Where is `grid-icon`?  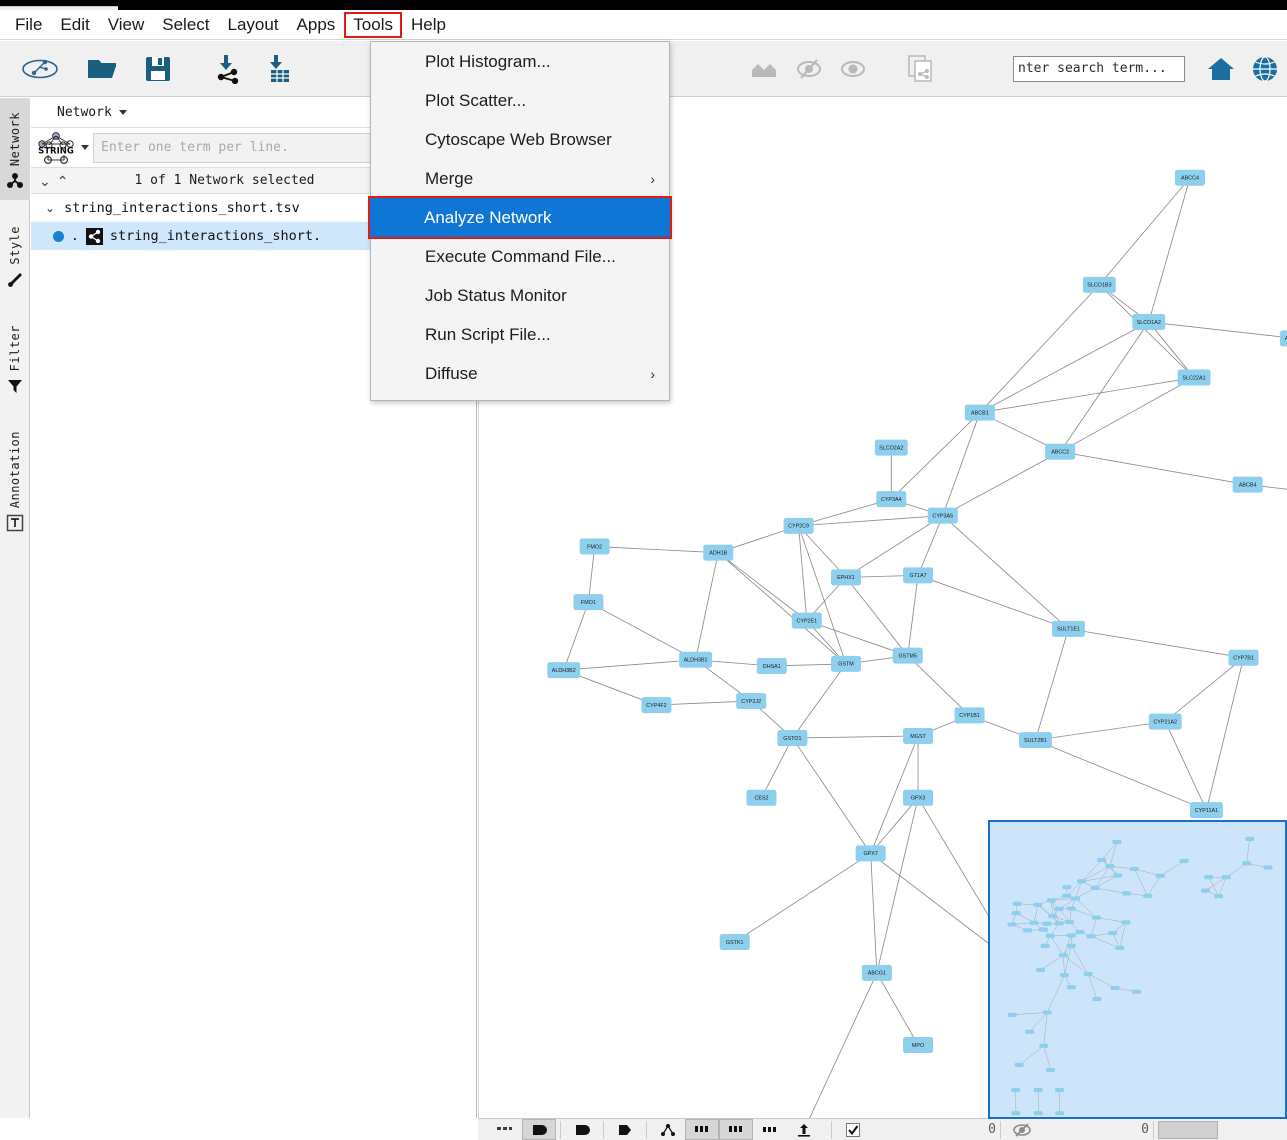 grid-icon is located at coordinates (505, 1129).